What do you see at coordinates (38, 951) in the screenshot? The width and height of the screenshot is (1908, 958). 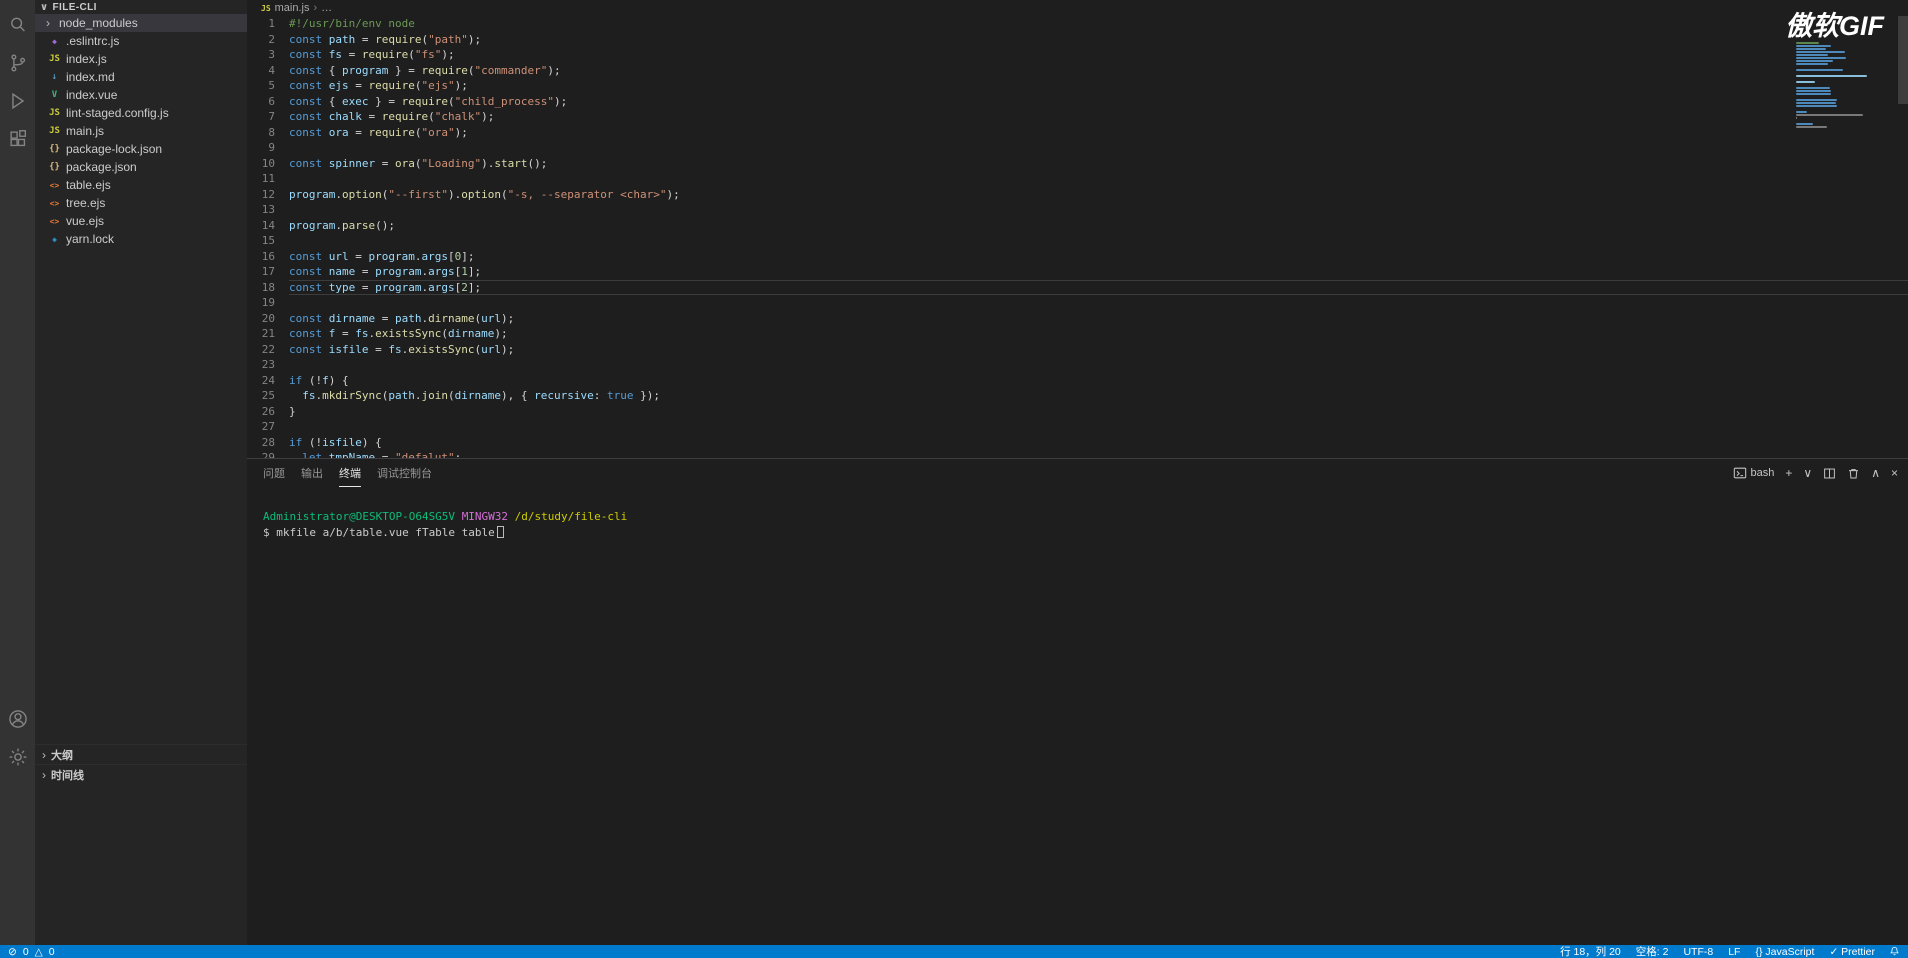 I see `warning-icon: △` at bounding box center [38, 951].